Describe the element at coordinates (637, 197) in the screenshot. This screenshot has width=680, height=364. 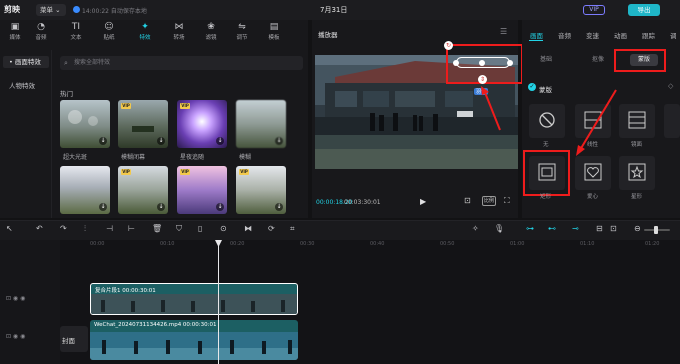
I see `mask-label: 星形` at that location.